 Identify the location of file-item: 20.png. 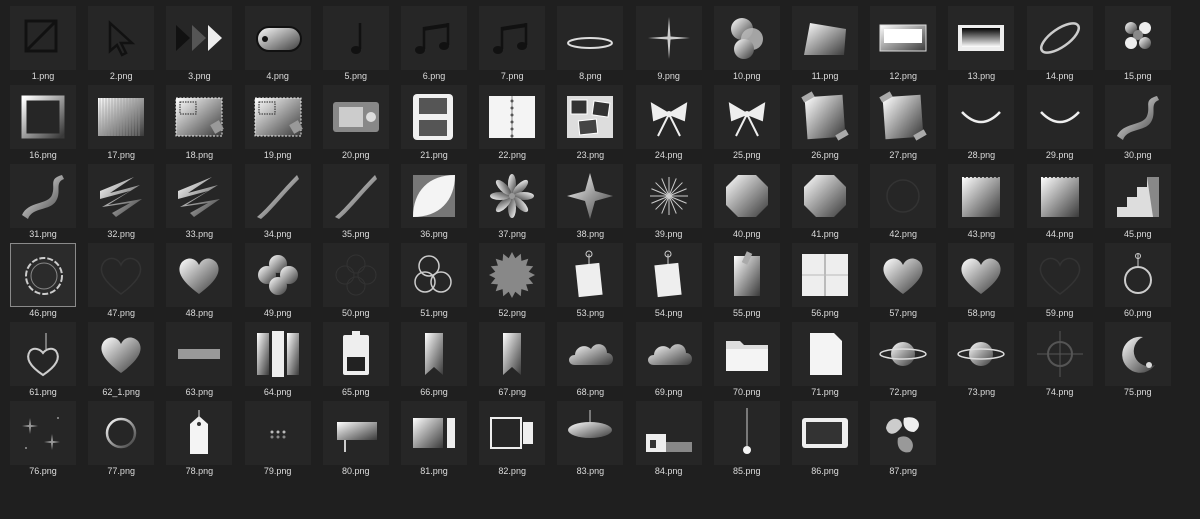
(355, 124).